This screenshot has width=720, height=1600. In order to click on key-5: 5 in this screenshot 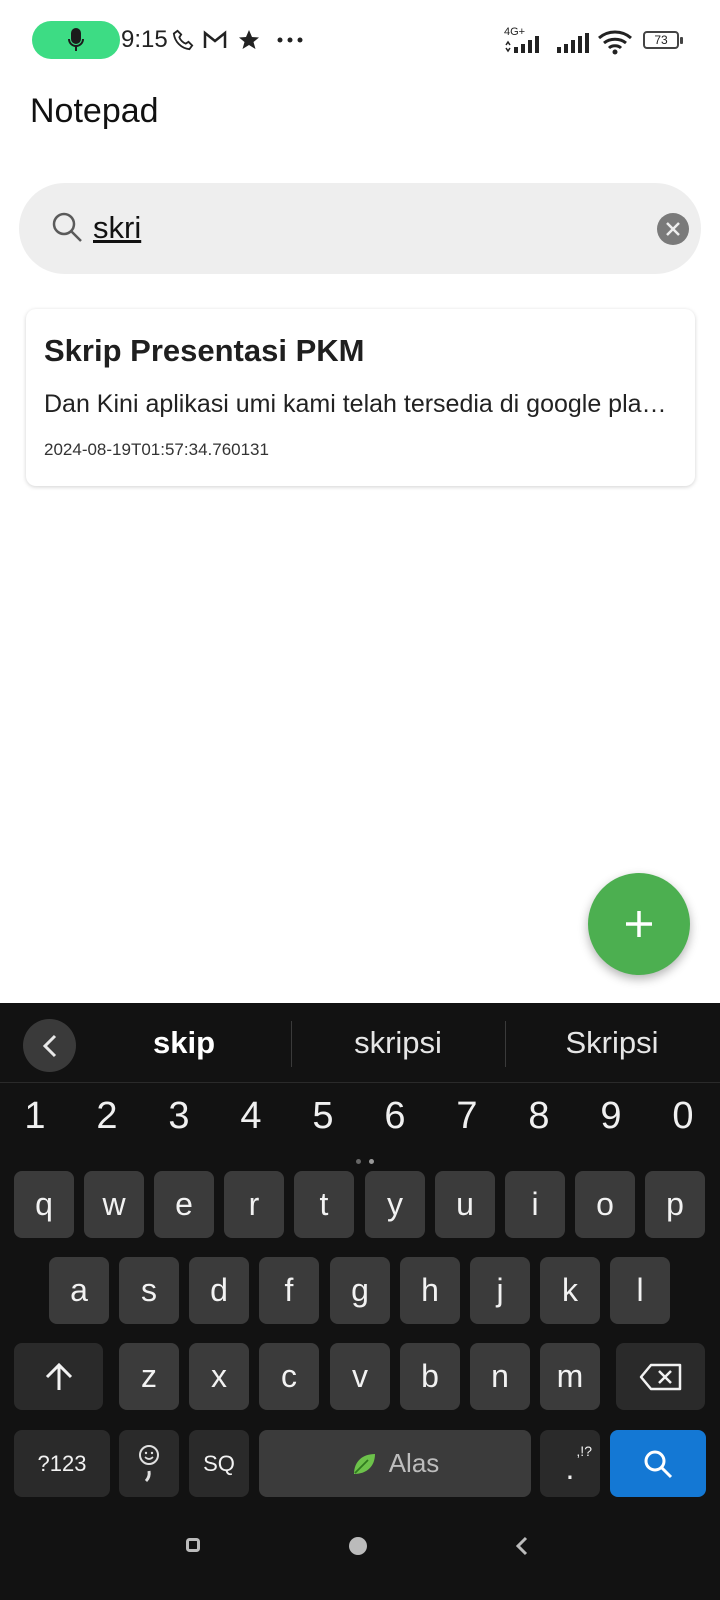, I will do `click(323, 1116)`.